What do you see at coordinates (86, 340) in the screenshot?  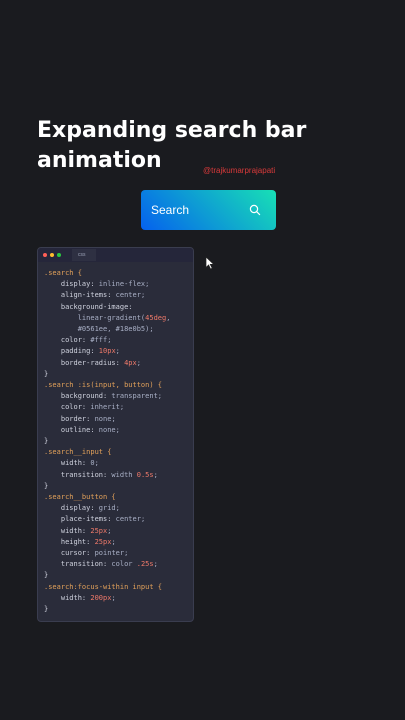 I see `code-line: color: #fff;` at bounding box center [86, 340].